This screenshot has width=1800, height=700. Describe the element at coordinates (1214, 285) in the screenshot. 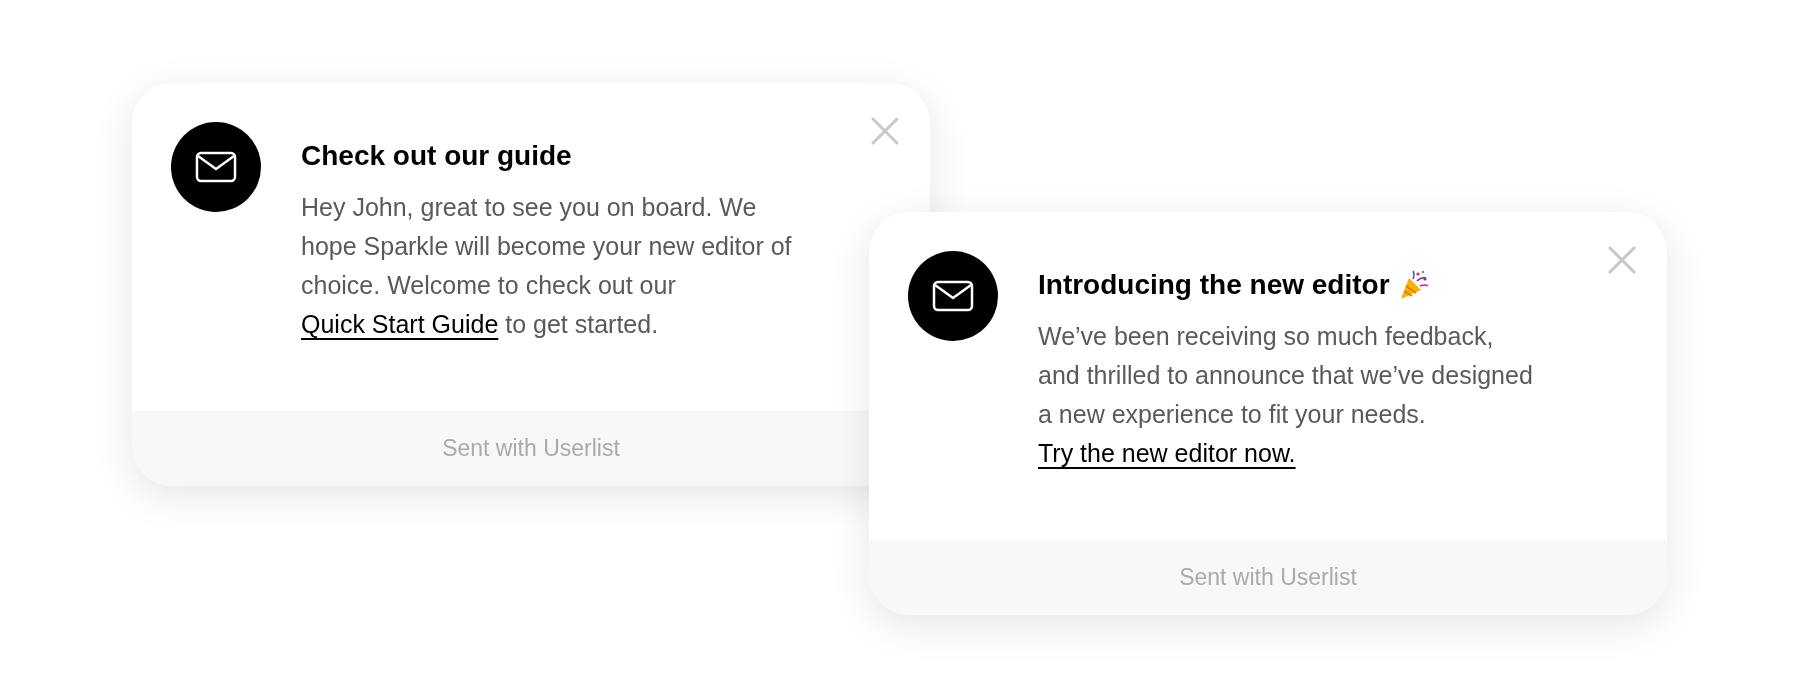

I see `card-title: Introducing the new editor` at that location.